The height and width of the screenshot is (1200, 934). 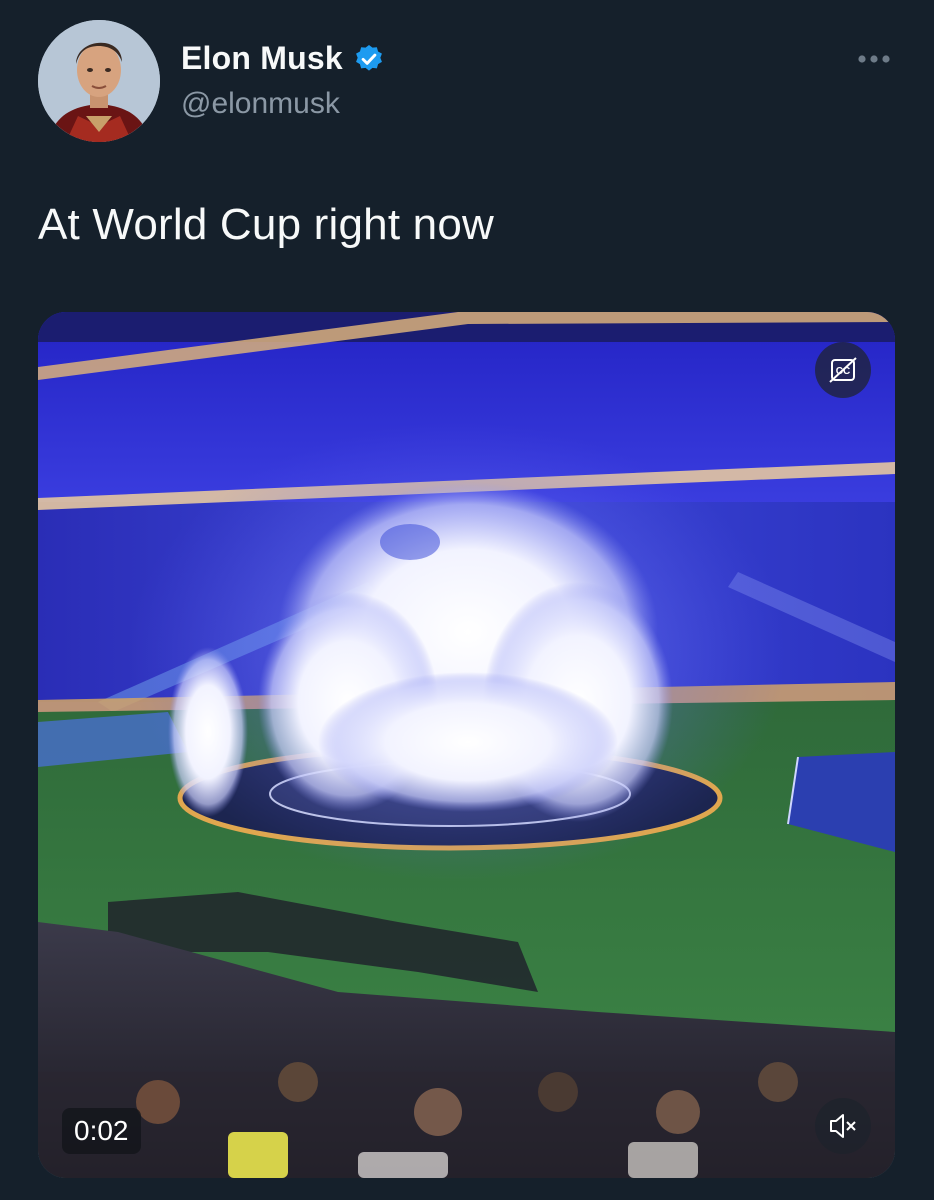 I want to click on author-name: Elon Musk, so click(x=262, y=58).